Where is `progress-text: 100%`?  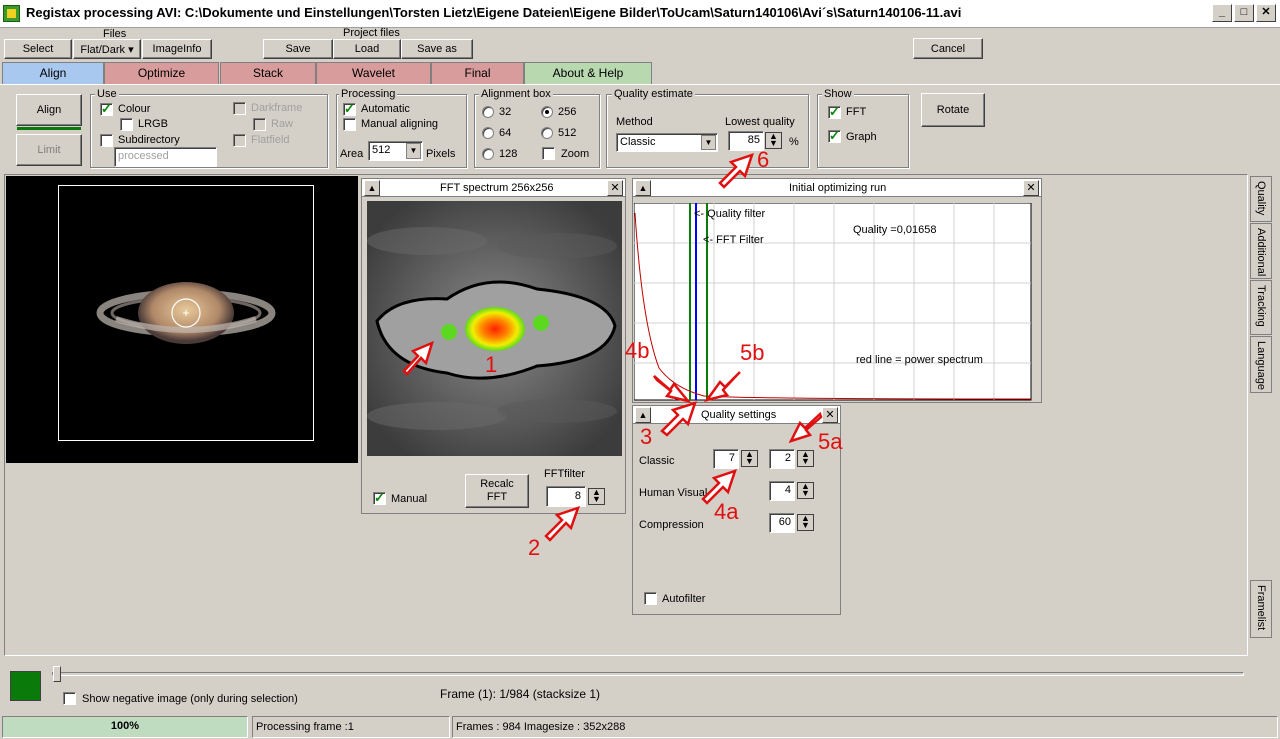 progress-text: 100% is located at coordinates (125, 726).